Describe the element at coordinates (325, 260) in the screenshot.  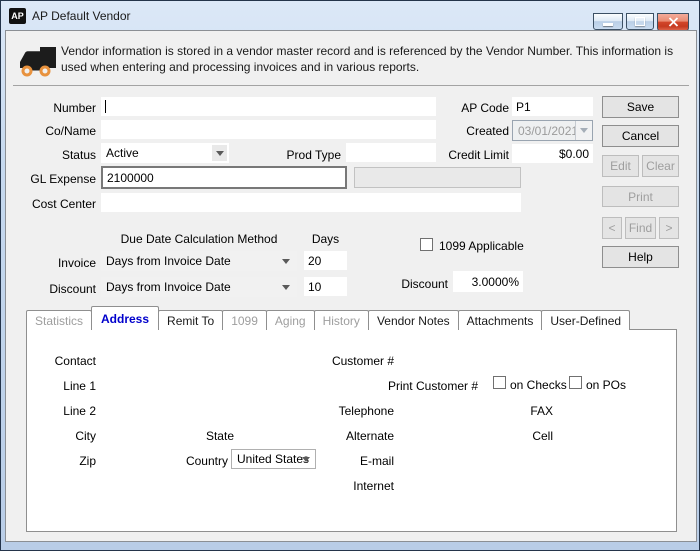
I see `invoice-days-input: 20` at that location.